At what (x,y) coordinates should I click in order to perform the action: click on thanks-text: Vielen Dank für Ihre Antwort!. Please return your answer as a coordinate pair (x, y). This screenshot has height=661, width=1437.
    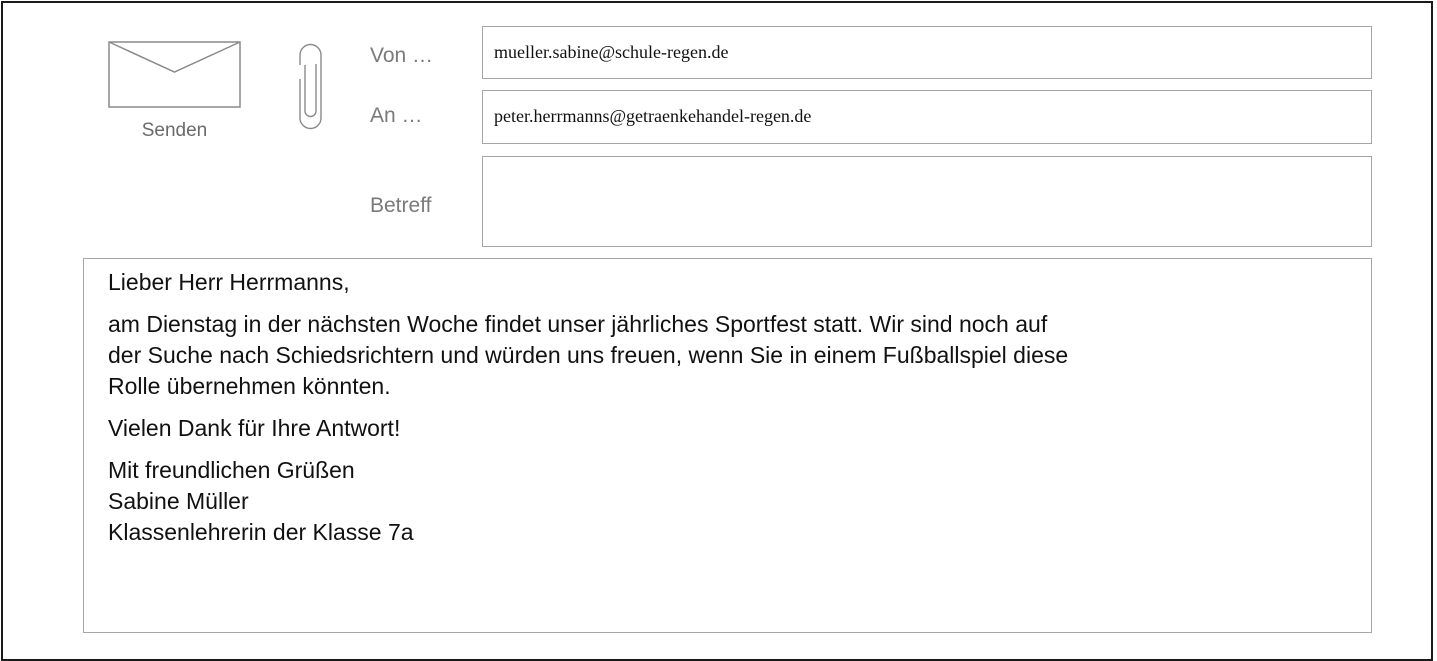
    Looking at the image, I should click on (254, 428).